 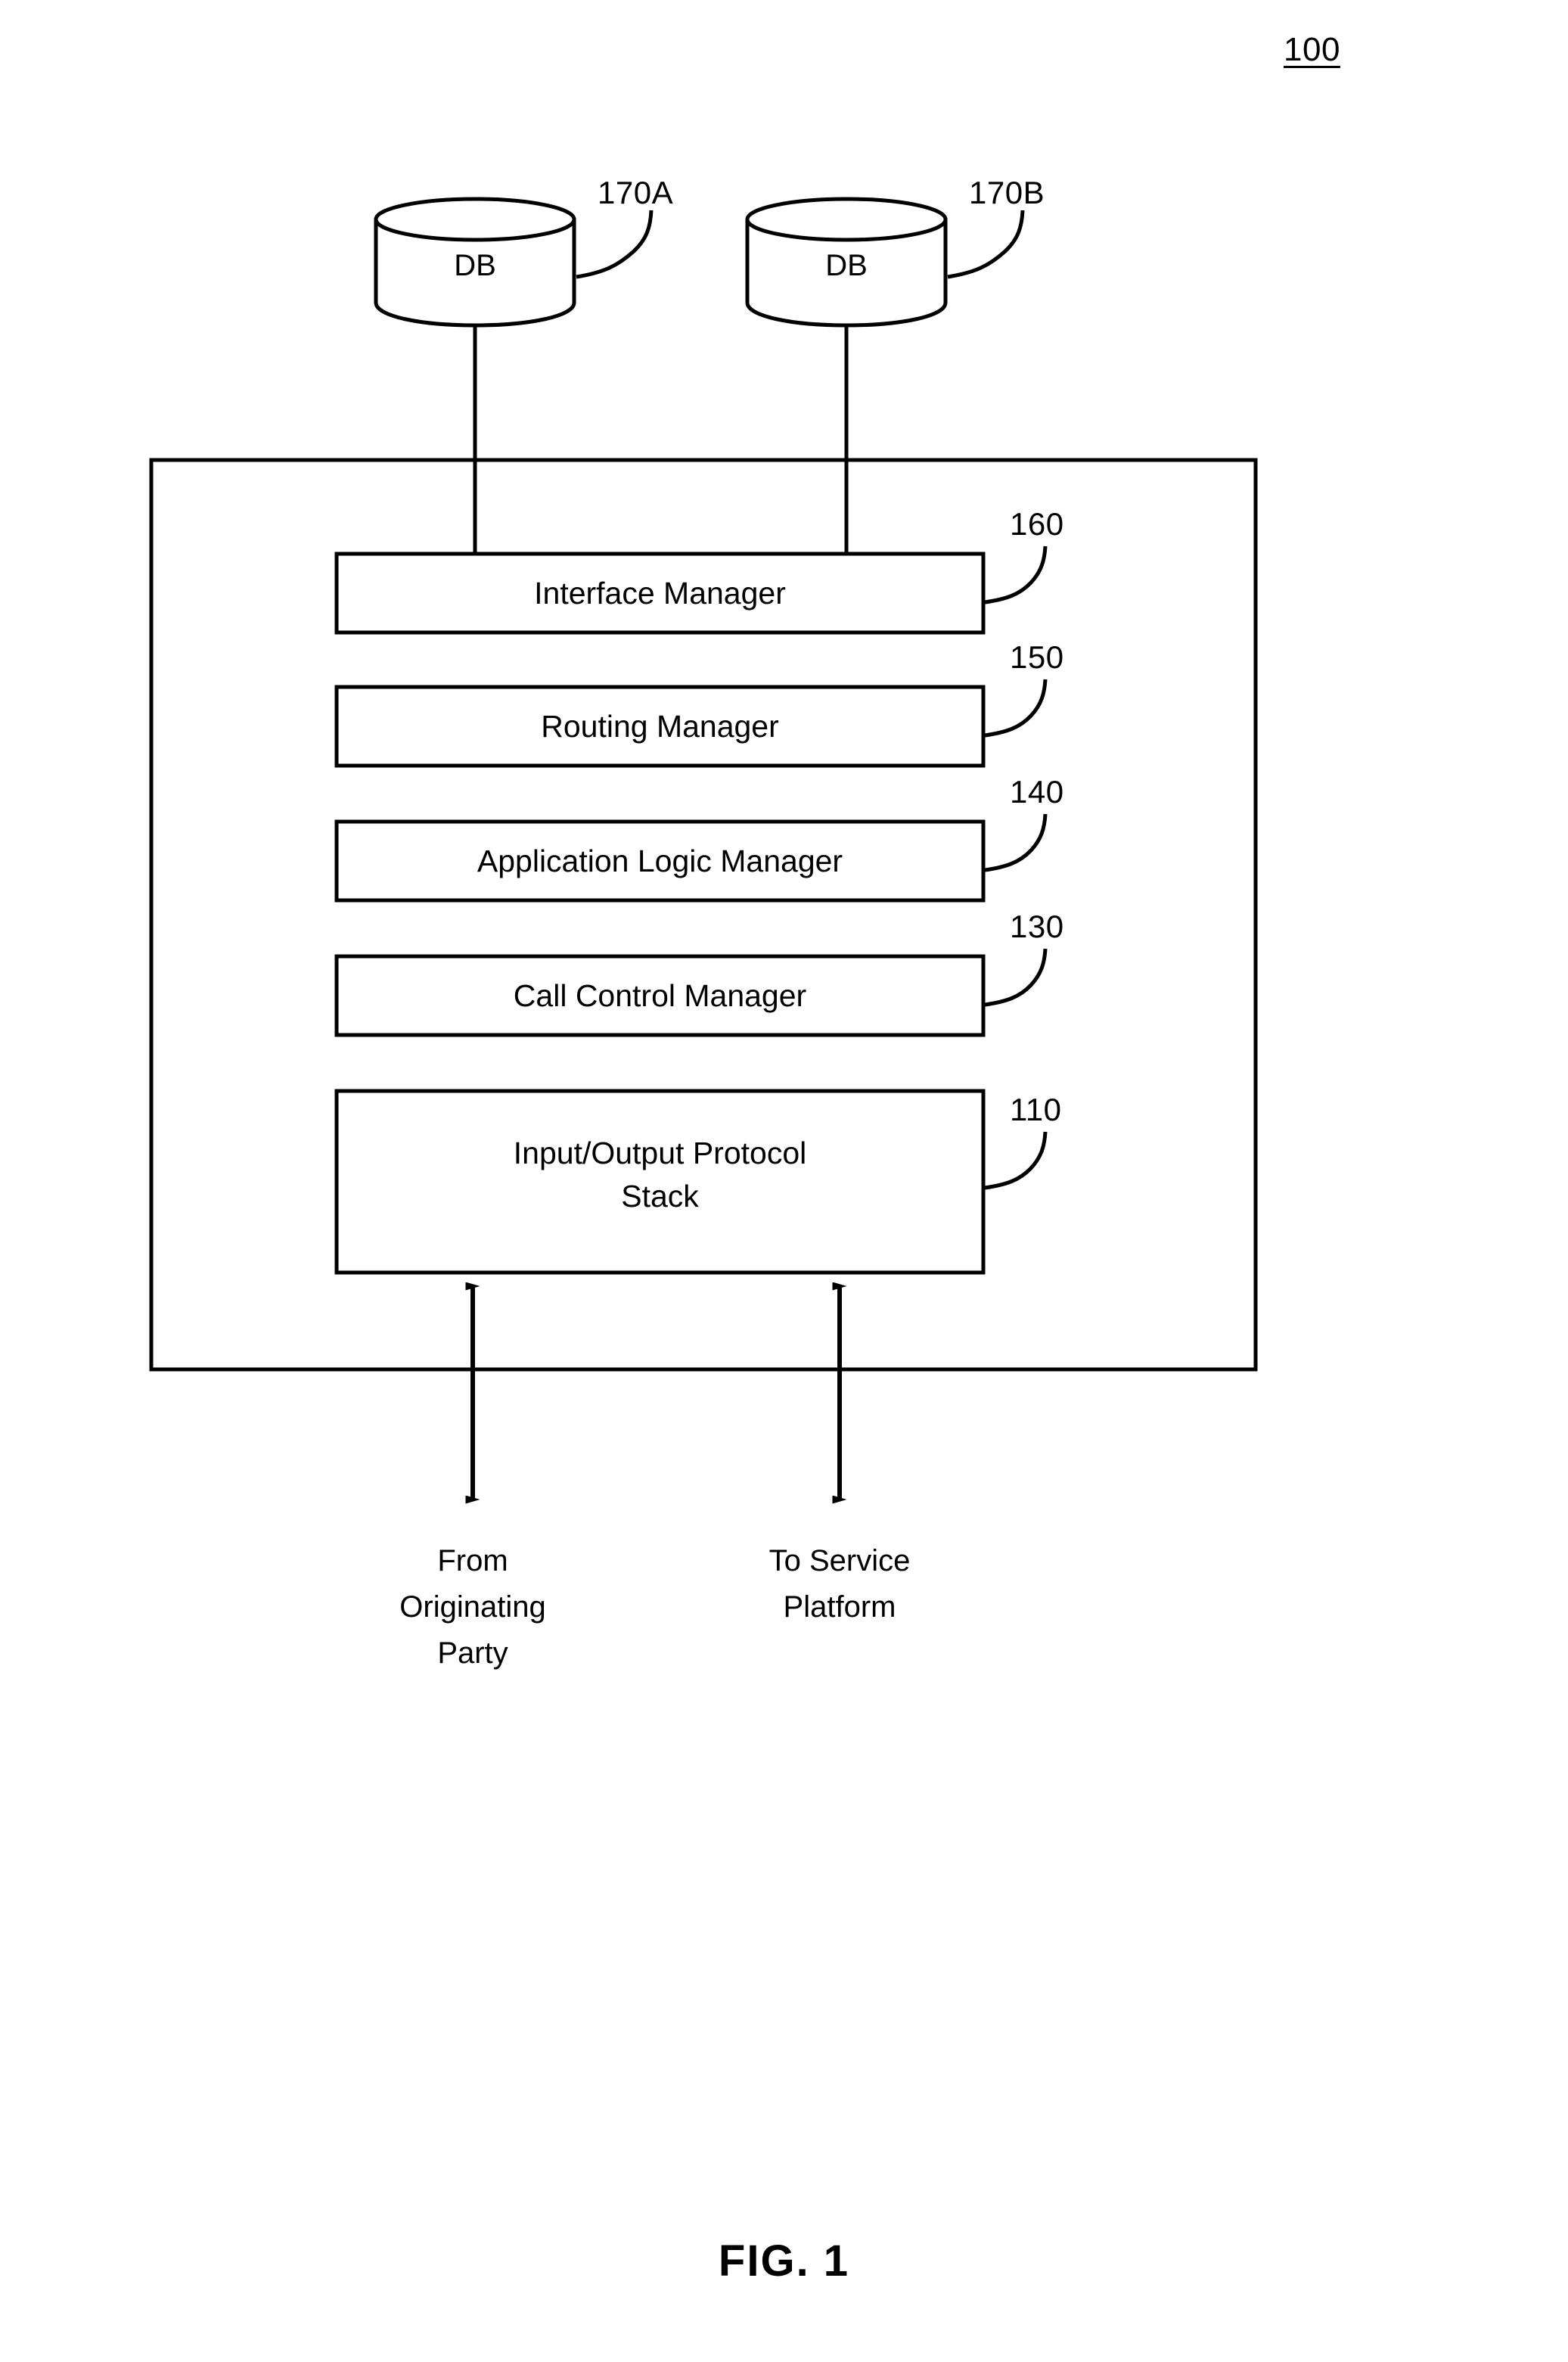 I want to click on reference-numeral-170a: 170A, so click(x=636, y=192).